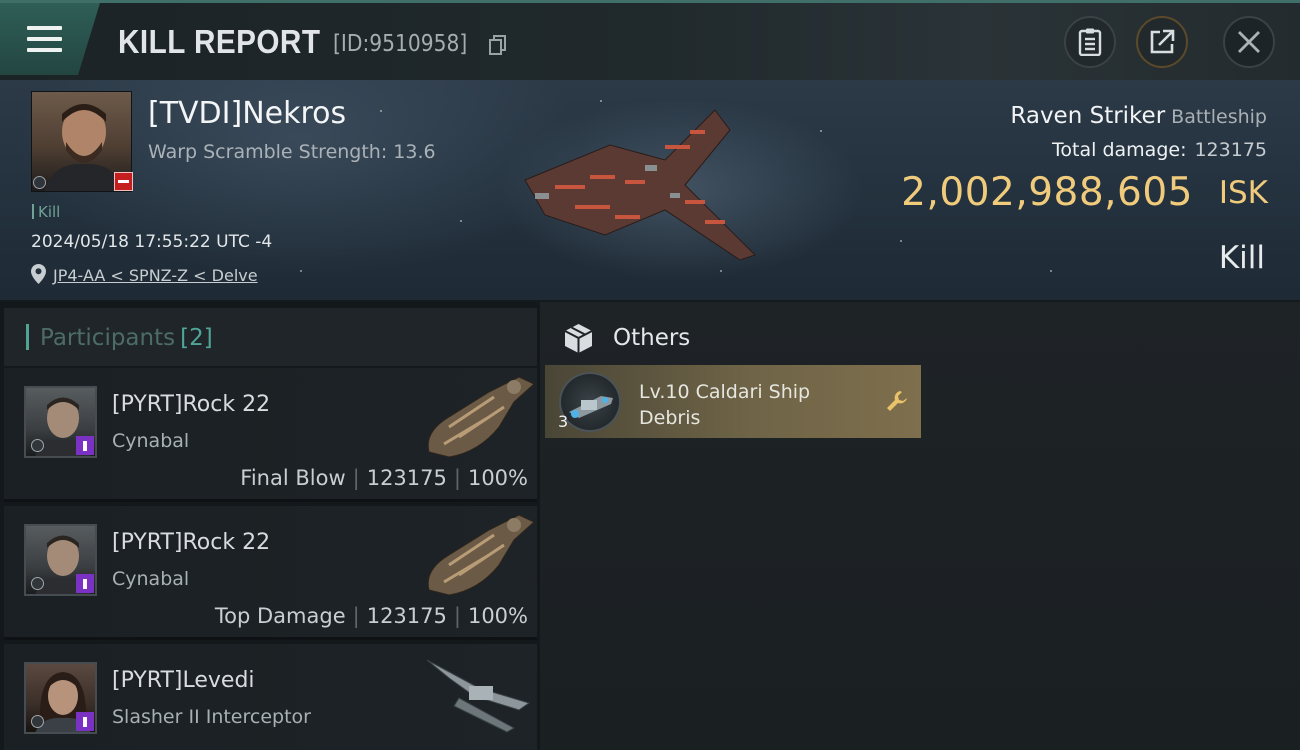 The image size is (1300, 750). What do you see at coordinates (155, 275) in the screenshot?
I see `location-link: JP4-AA < SPNZ-Z < Delve` at bounding box center [155, 275].